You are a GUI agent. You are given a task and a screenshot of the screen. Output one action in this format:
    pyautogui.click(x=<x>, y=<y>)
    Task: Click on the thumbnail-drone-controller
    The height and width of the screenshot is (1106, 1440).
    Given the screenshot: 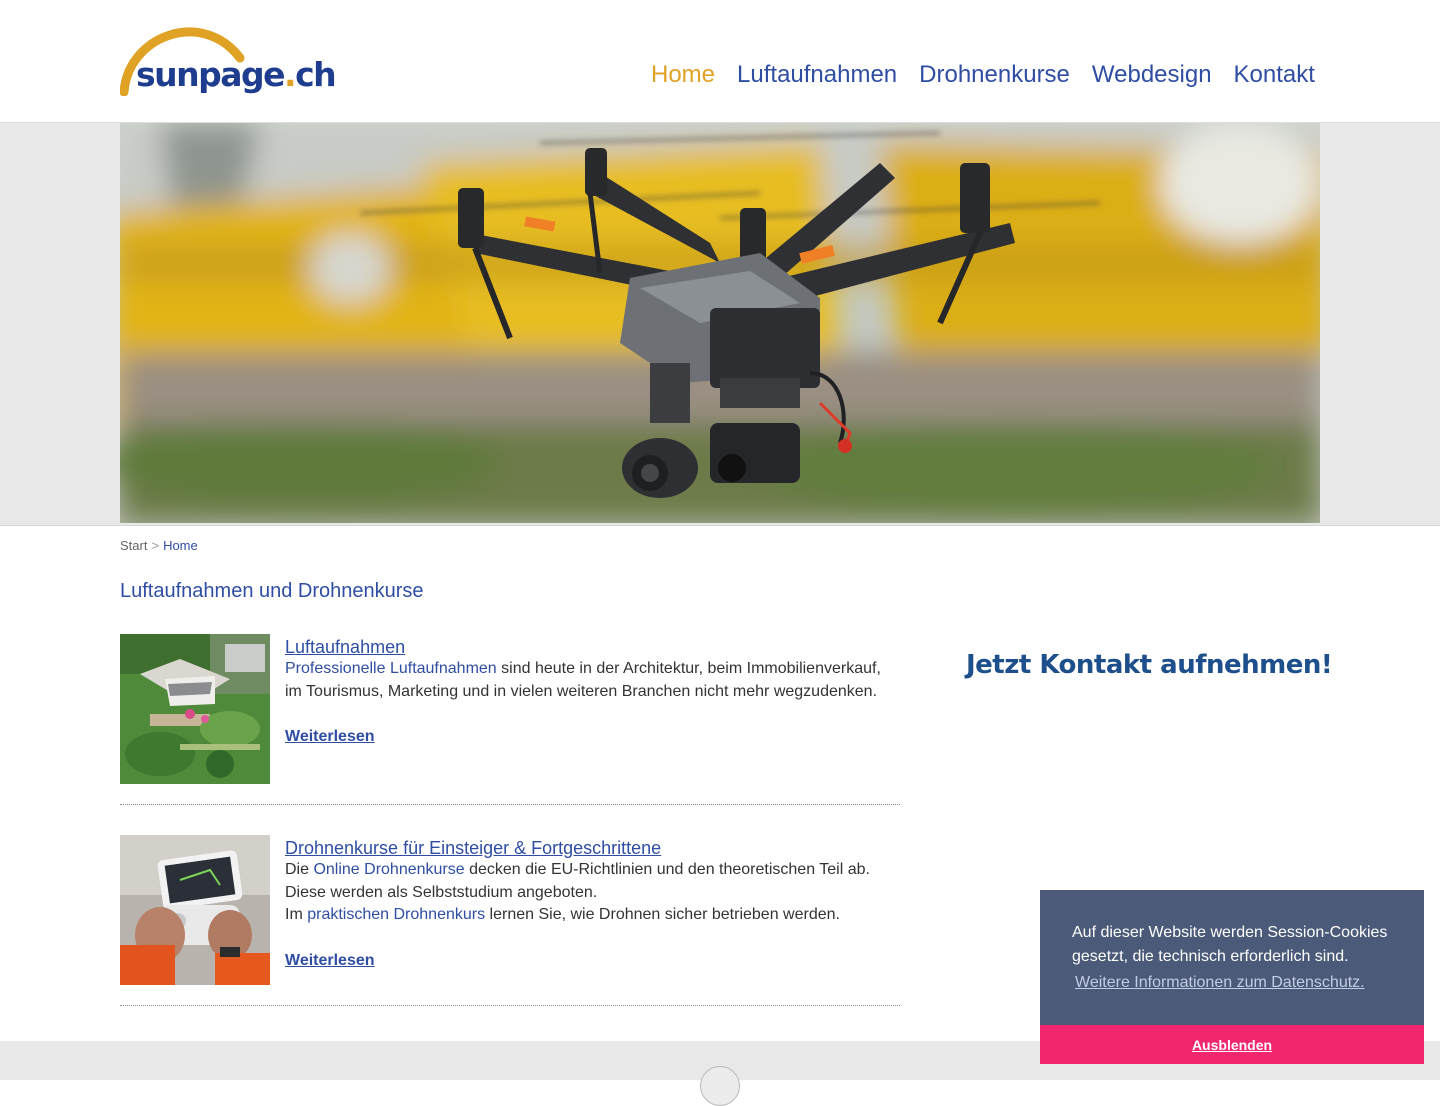 What is the action you would take?
    pyautogui.click(x=195, y=910)
    